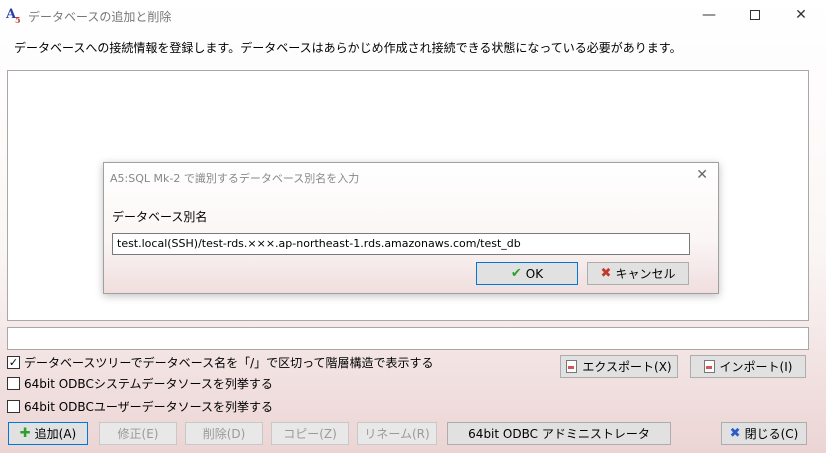  What do you see at coordinates (25, 433) in the screenshot?
I see `plus-icon: ✚` at bounding box center [25, 433].